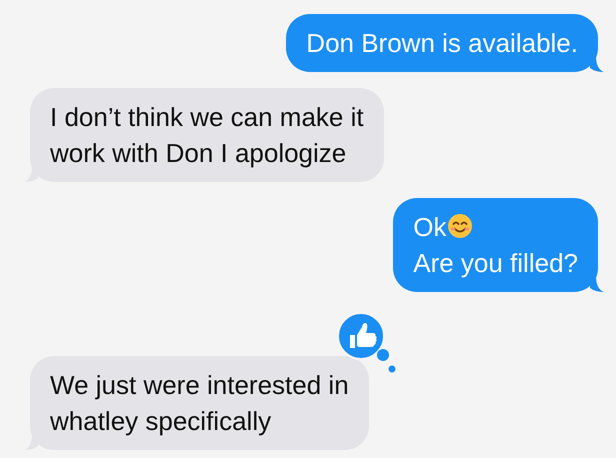  I want to click on message-text: whatley specifically, so click(161, 421).